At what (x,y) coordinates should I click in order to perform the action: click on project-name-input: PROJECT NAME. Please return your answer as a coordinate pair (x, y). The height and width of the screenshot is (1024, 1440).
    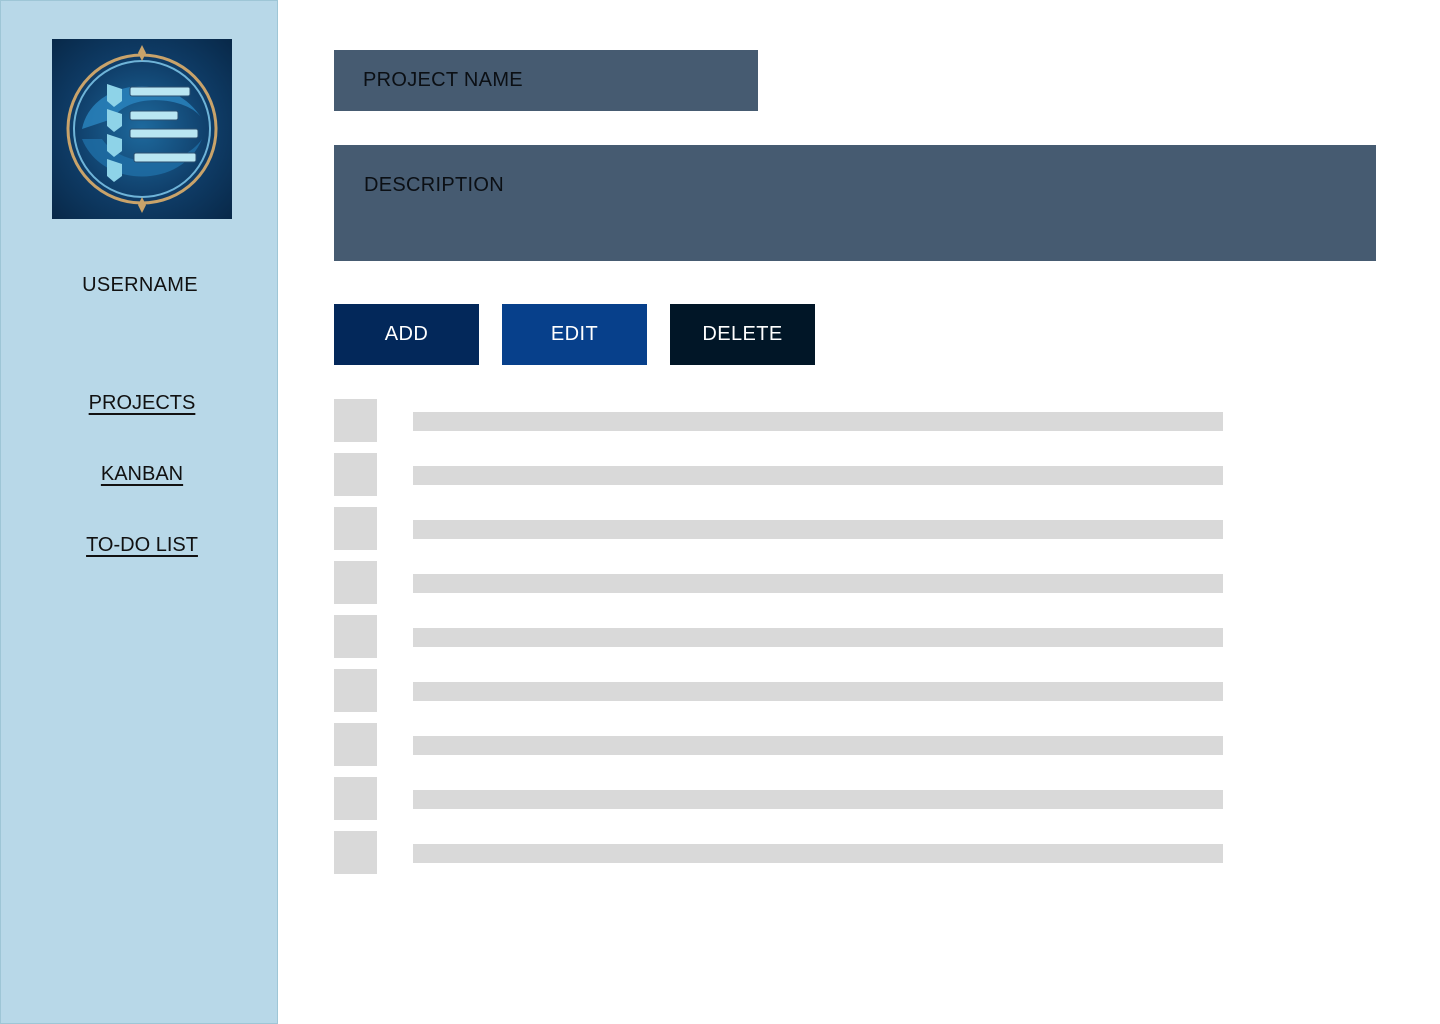
    Looking at the image, I should click on (546, 80).